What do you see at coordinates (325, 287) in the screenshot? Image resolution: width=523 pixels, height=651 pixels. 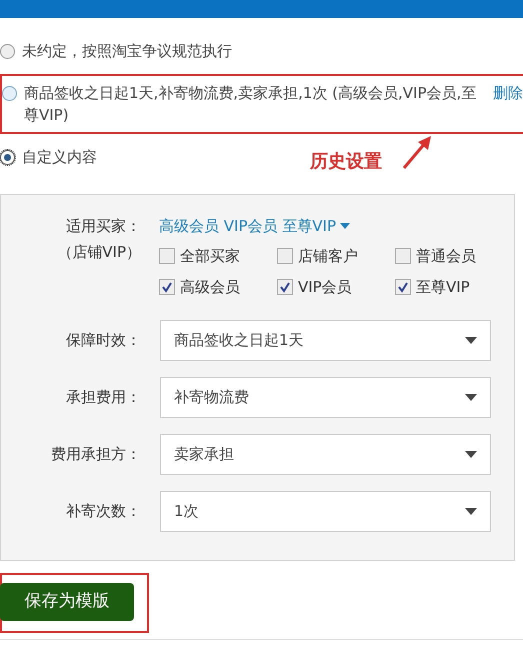 I see `checkbox-label: VIP会员` at bounding box center [325, 287].